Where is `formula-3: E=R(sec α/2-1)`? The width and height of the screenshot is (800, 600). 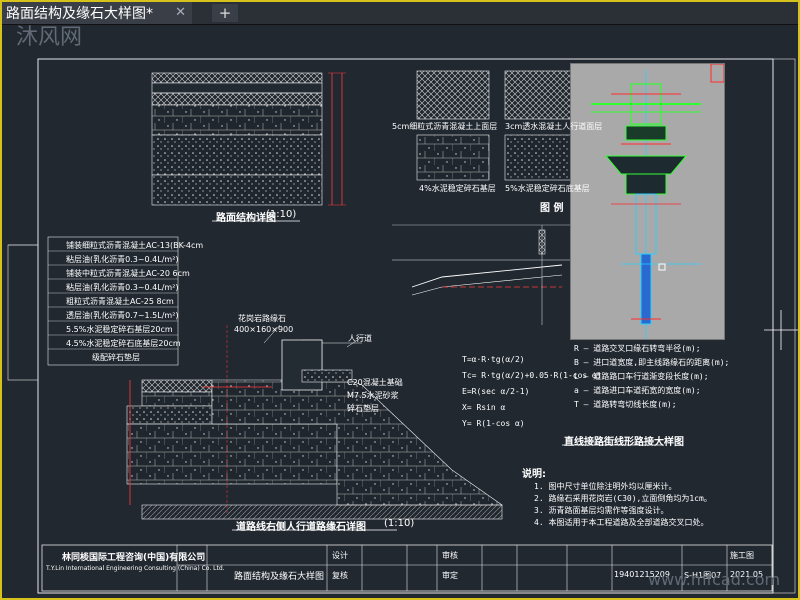 formula-3: E=R(sec α/2-1) is located at coordinates (496, 391).